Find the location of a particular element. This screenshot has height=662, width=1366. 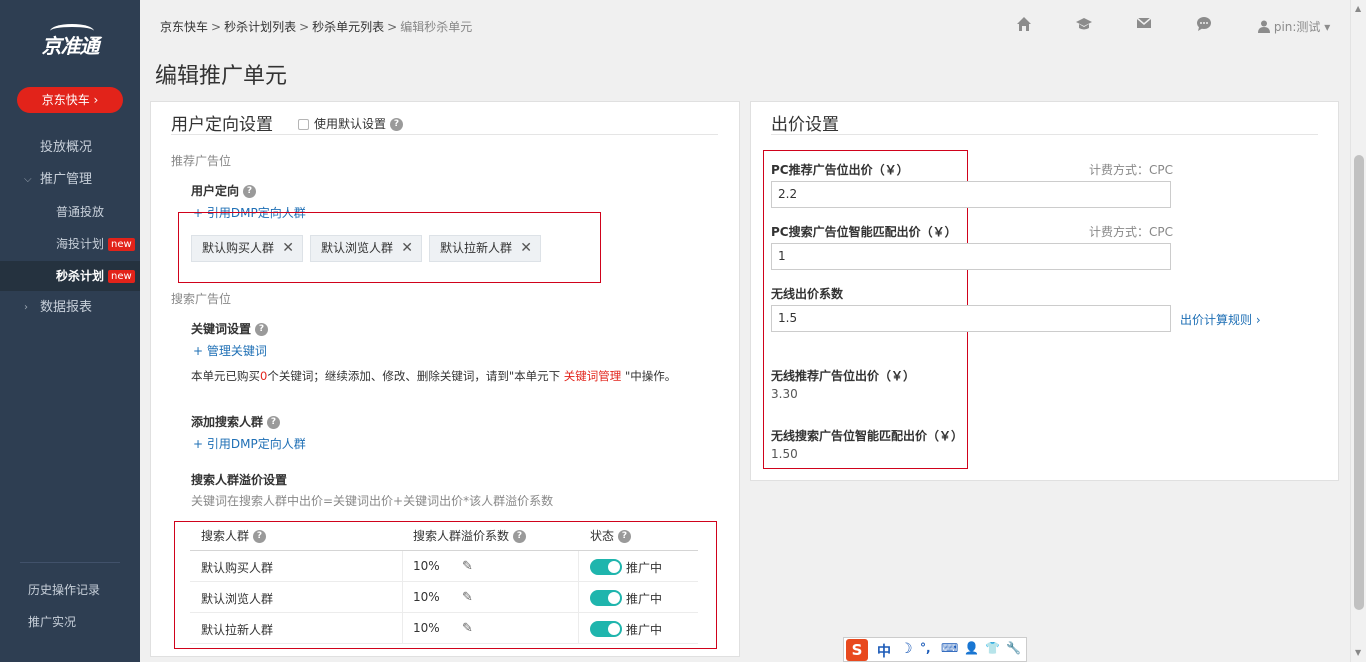

sidebar-item-label: 秒杀计划 is located at coordinates (80, 276).